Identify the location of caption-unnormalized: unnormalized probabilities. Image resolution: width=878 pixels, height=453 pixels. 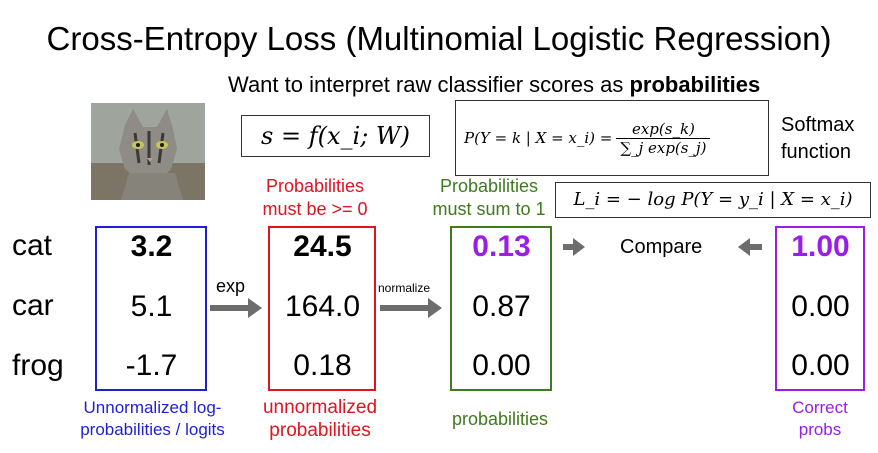
(320, 419).